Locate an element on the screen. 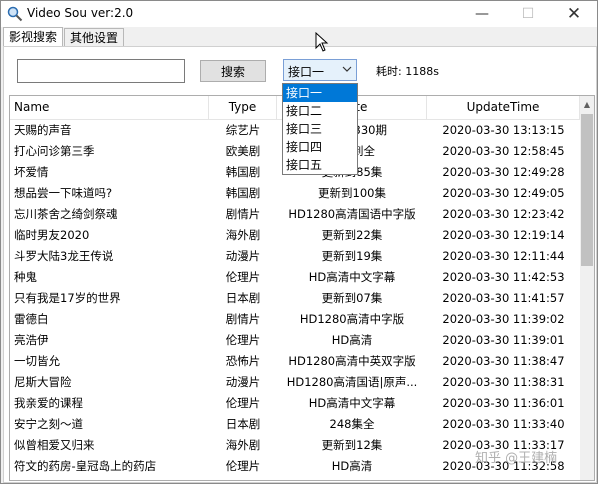 This screenshot has width=598, height=484. cell-state: HD1280高清国语中字版 is located at coordinates (352, 214).